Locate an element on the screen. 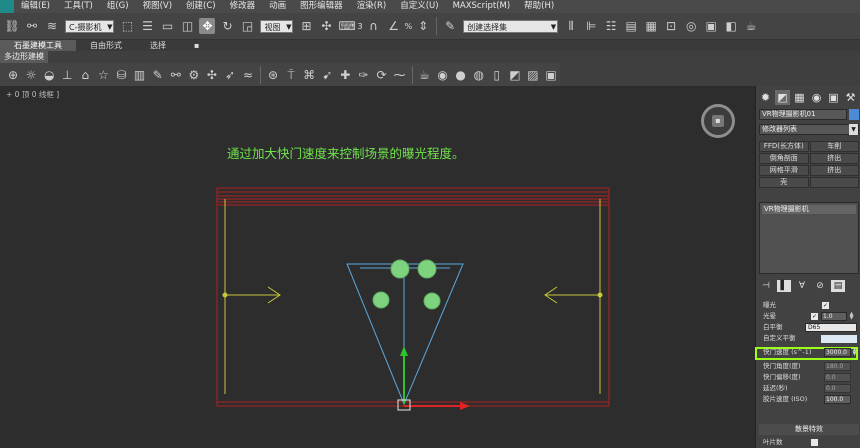 Image resolution: width=860 pixels, height=448 pixels. white-balance-select: D65 is located at coordinates (831, 327).